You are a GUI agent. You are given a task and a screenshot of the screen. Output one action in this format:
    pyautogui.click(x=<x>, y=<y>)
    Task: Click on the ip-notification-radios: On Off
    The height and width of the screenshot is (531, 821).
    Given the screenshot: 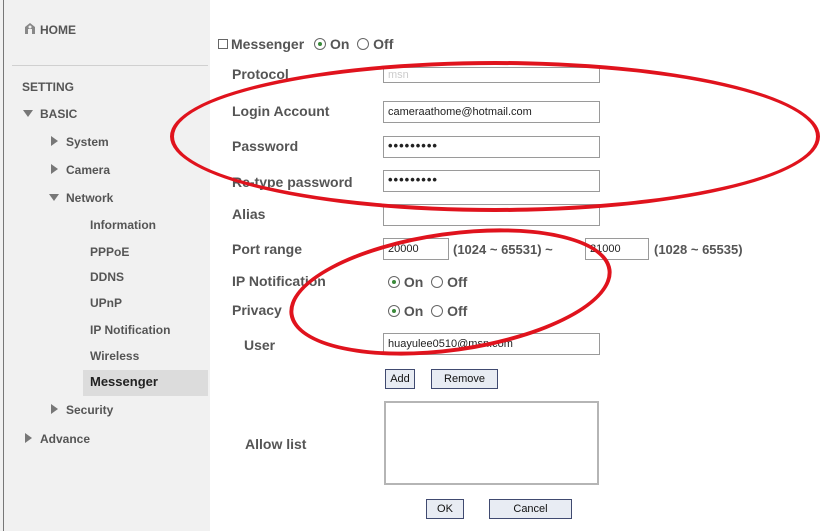 What is the action you would take?
    pyautogui.click(x=427, y=282)
    